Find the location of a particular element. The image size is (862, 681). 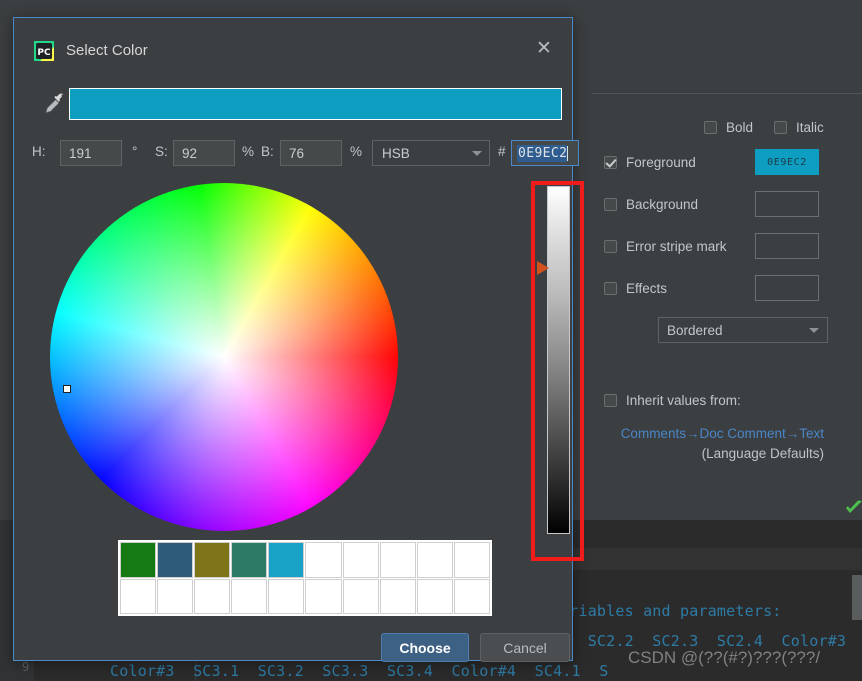

saturation-value: 92 is located at coordinates (190, 153).